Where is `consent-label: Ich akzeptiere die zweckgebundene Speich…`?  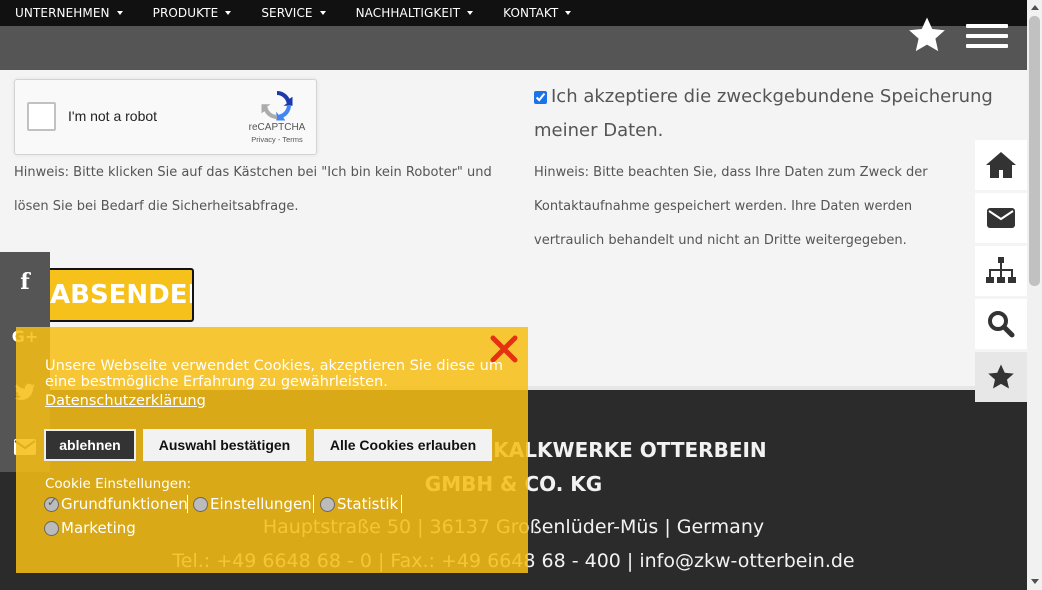 consent-label: Ich akzeptiere die zweckgebundene Speich… is located at coordinates (763, 113).